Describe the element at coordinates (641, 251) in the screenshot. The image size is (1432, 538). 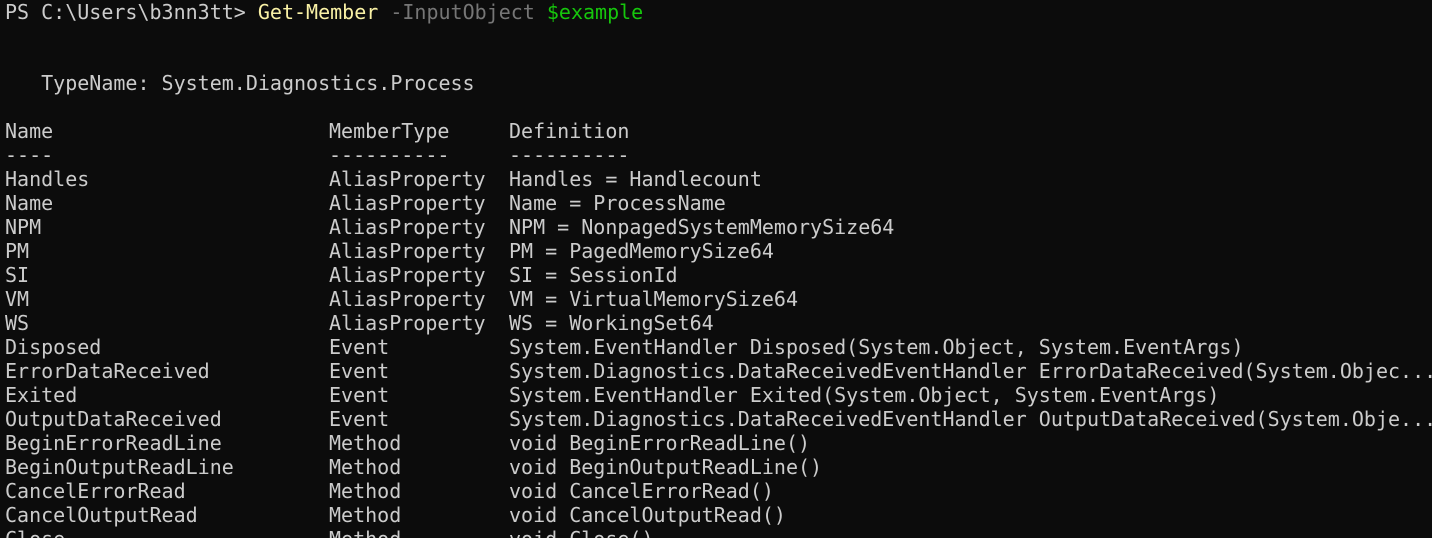
I see `member-definition: PM = PagedMemorySize64` at that location.